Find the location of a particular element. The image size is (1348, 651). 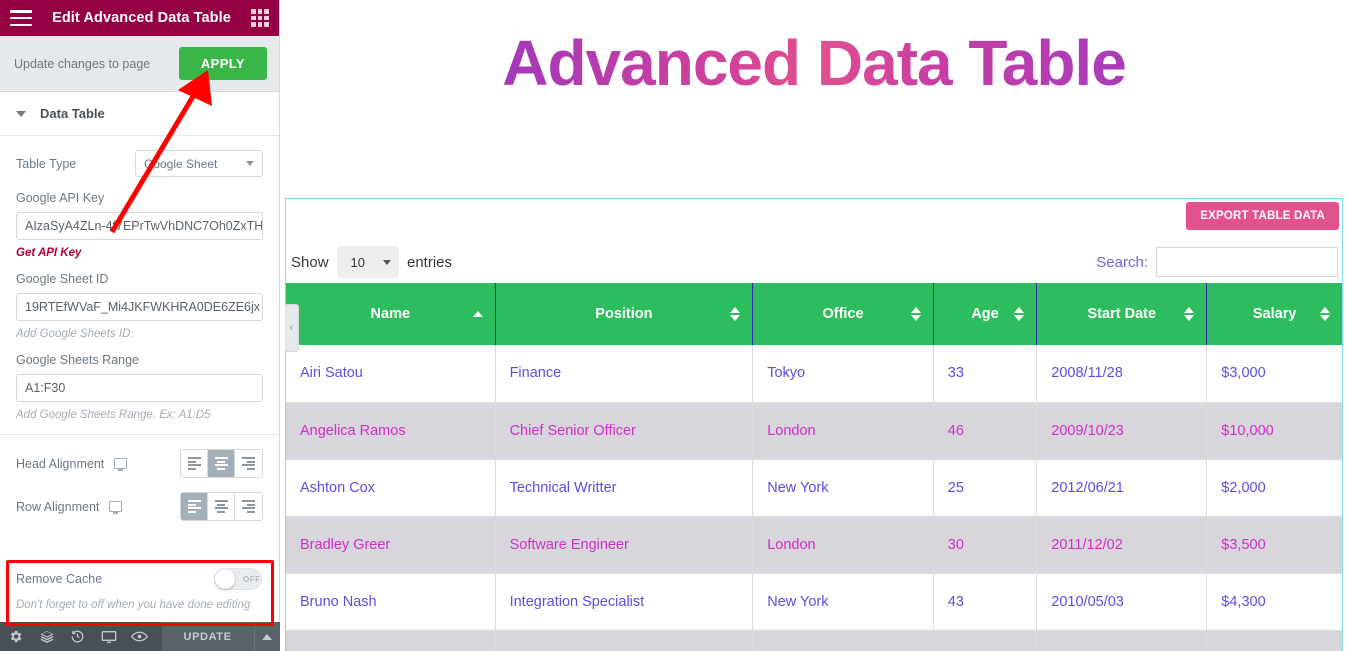

panel-title: Edit Advanced Data Table is located at coordinates (141, 18).